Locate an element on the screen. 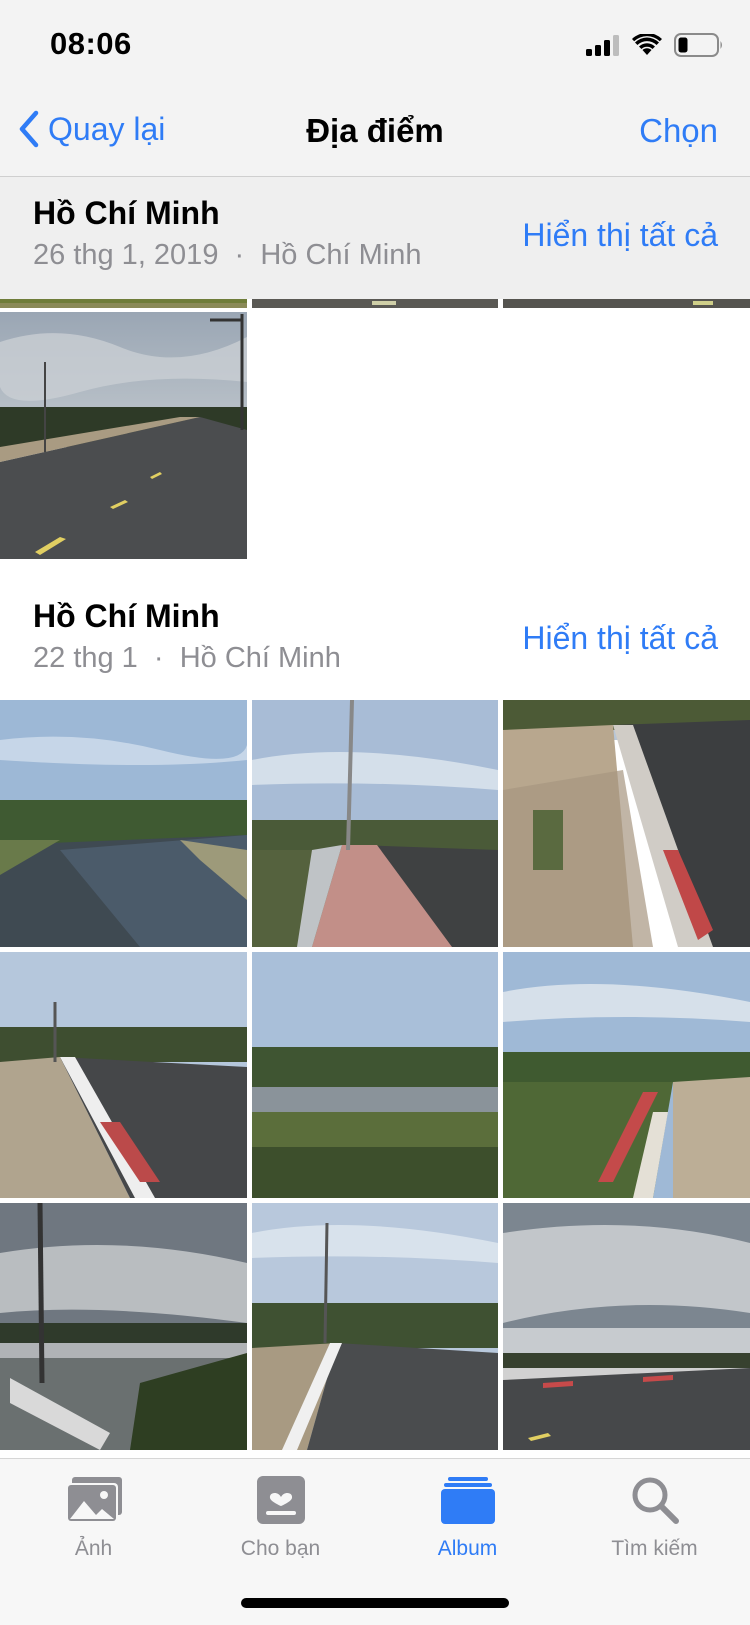  status-icons is located at coordinates (655, 45).